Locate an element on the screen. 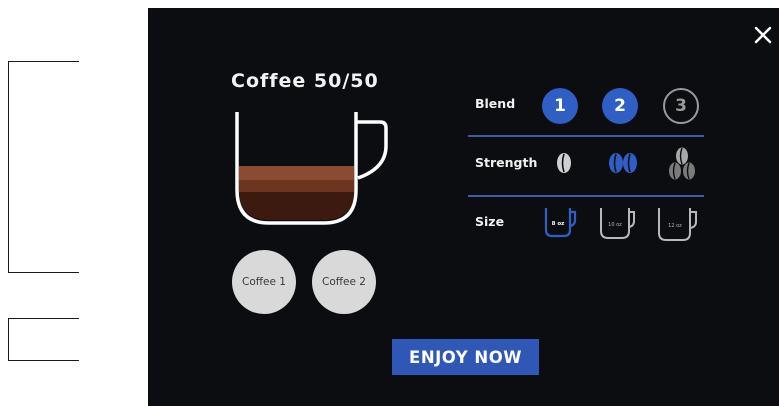 This screenshot has height=406, width=779. blend-option-2: 2 is located at coordinates (620, 106).